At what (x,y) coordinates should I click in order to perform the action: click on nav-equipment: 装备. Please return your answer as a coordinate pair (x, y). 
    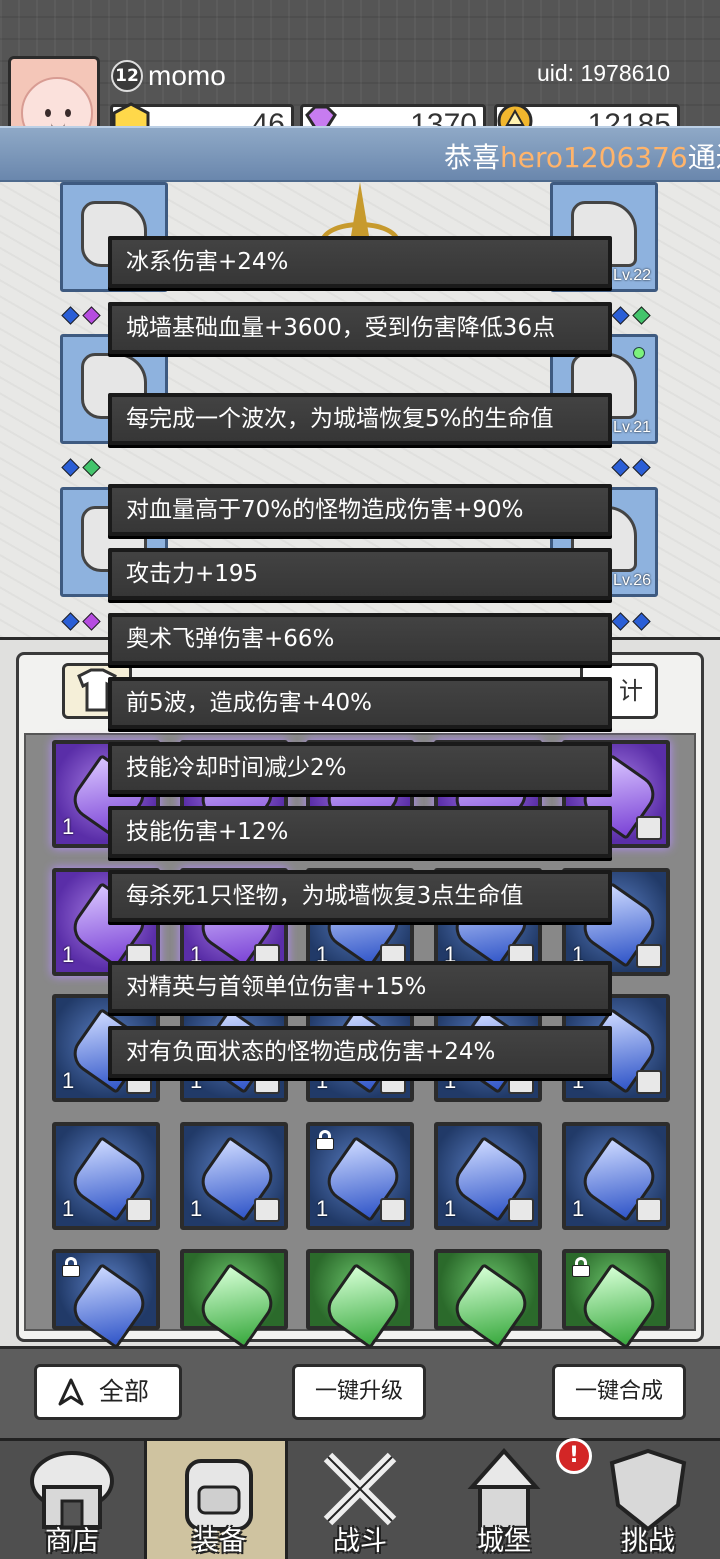
    Looking at the image, I should click on (216, 1500).